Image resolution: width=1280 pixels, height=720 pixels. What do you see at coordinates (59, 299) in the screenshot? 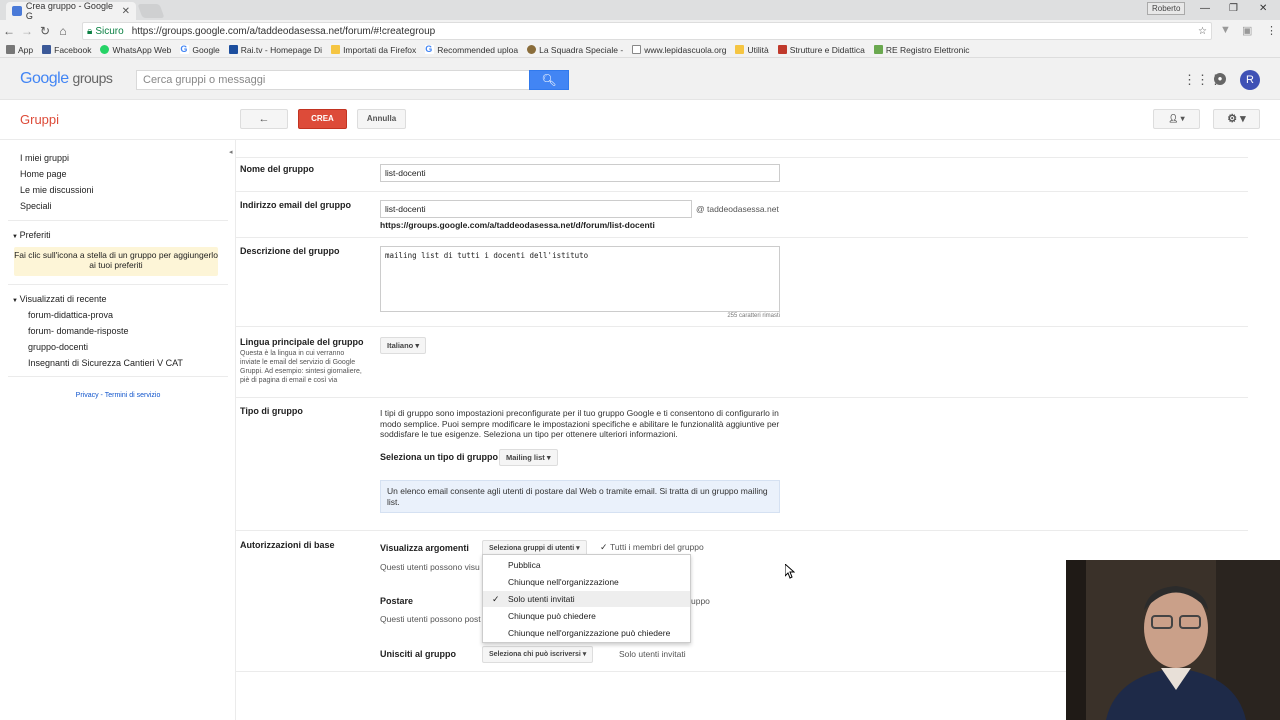
I see `sidebar-recent-toggle: ▼ Visualizzati di recente` at bounding box center [59, 299].